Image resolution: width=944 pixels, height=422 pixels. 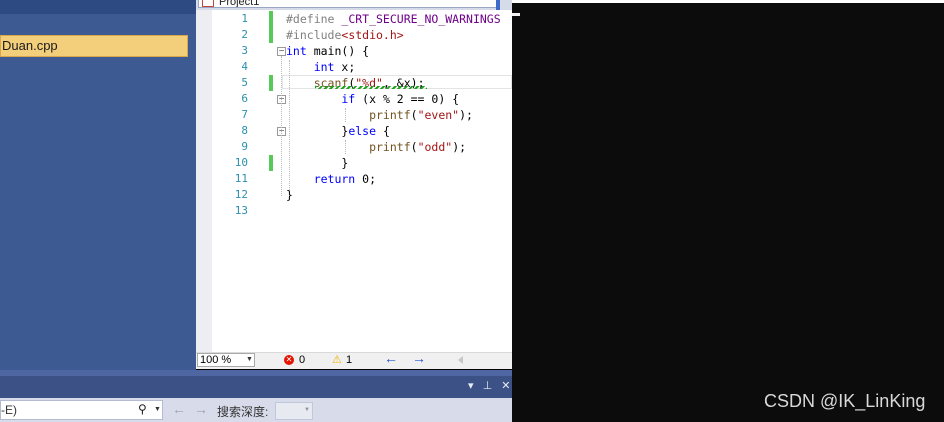 I want to click on watermark: CSDN @IK_LinKing, so click(x=845, y=401).